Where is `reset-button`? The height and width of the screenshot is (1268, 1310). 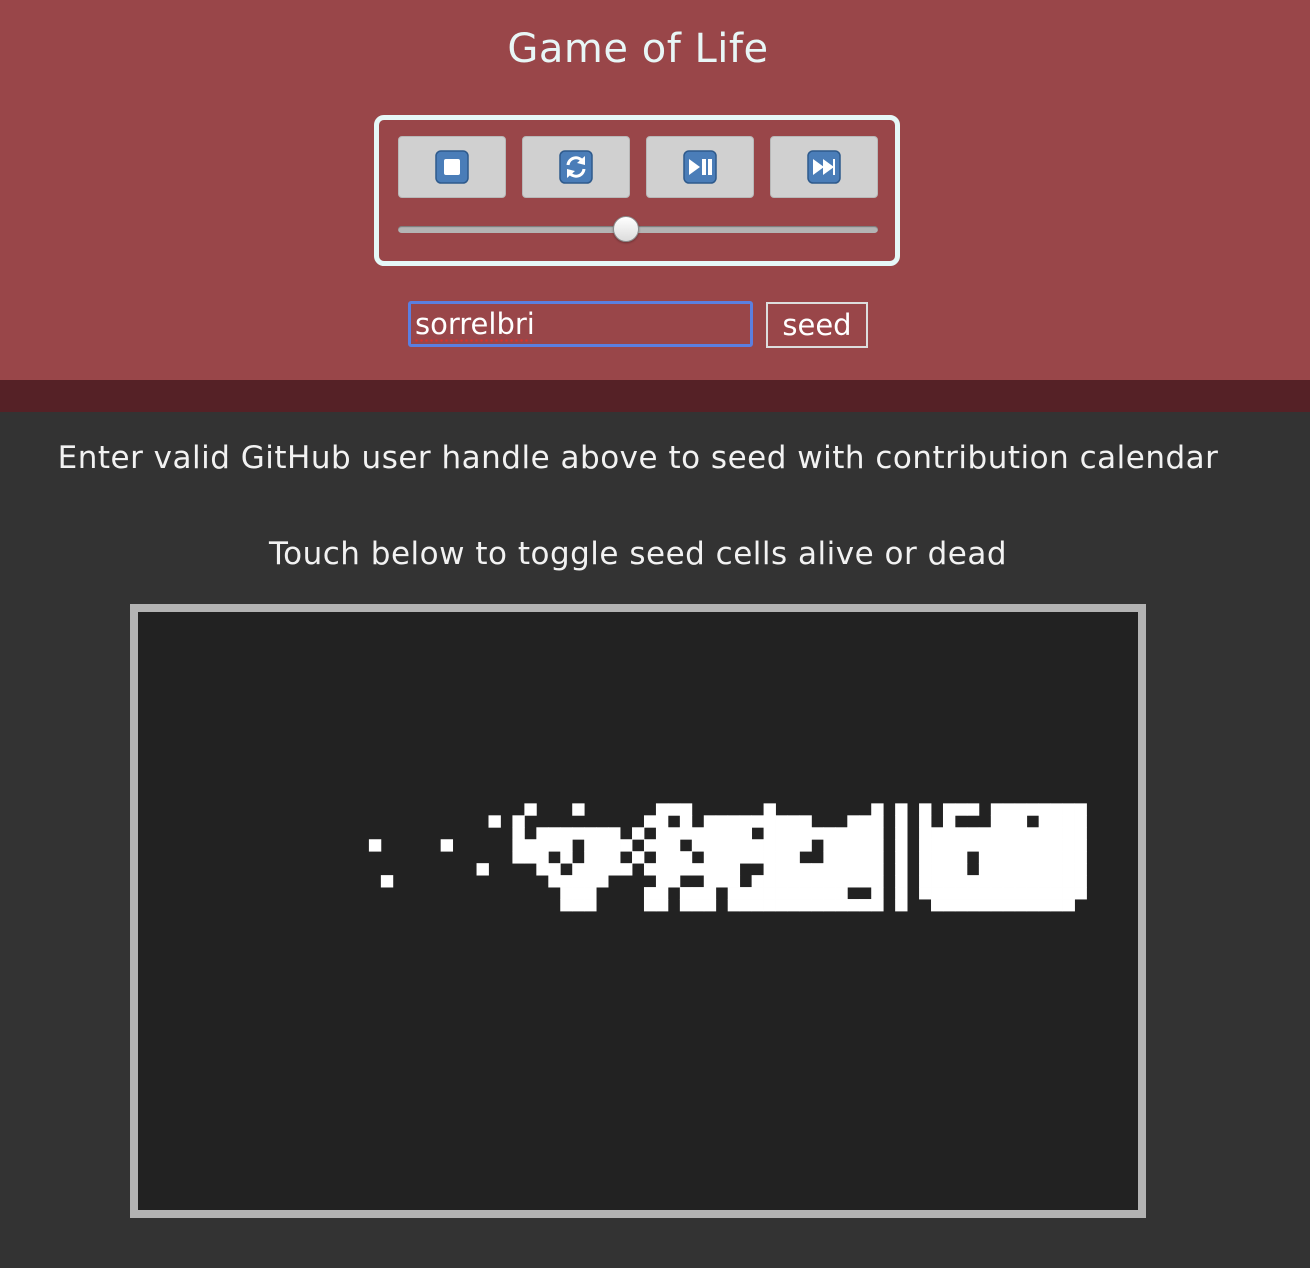 reset-button is located at coordinates (576, 167).